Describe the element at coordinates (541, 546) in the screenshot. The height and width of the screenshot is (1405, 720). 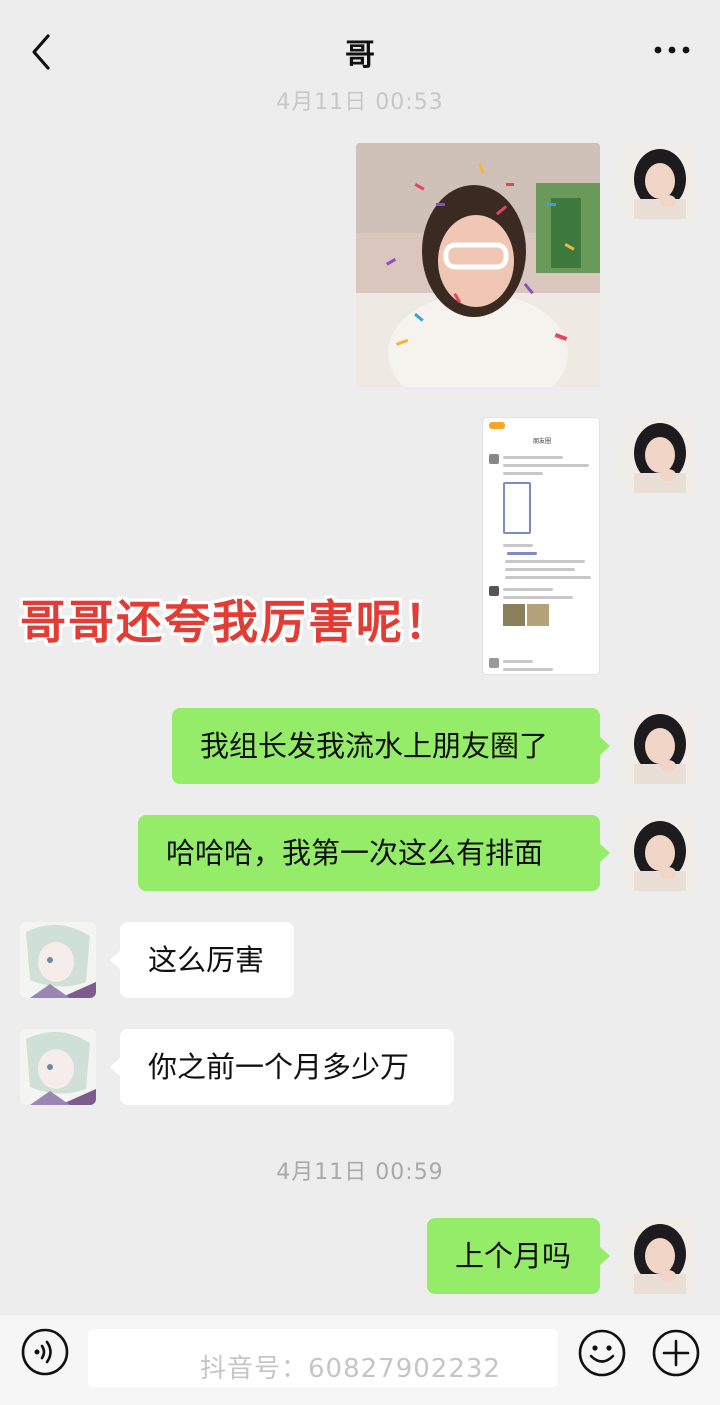
I see `screenshot-message: 朋友圈` at that location.